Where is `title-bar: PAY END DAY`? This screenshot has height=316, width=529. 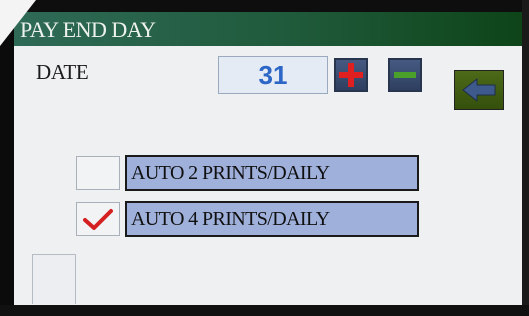
title-bar: PAY END DAY is located at coordinates (268, 29).